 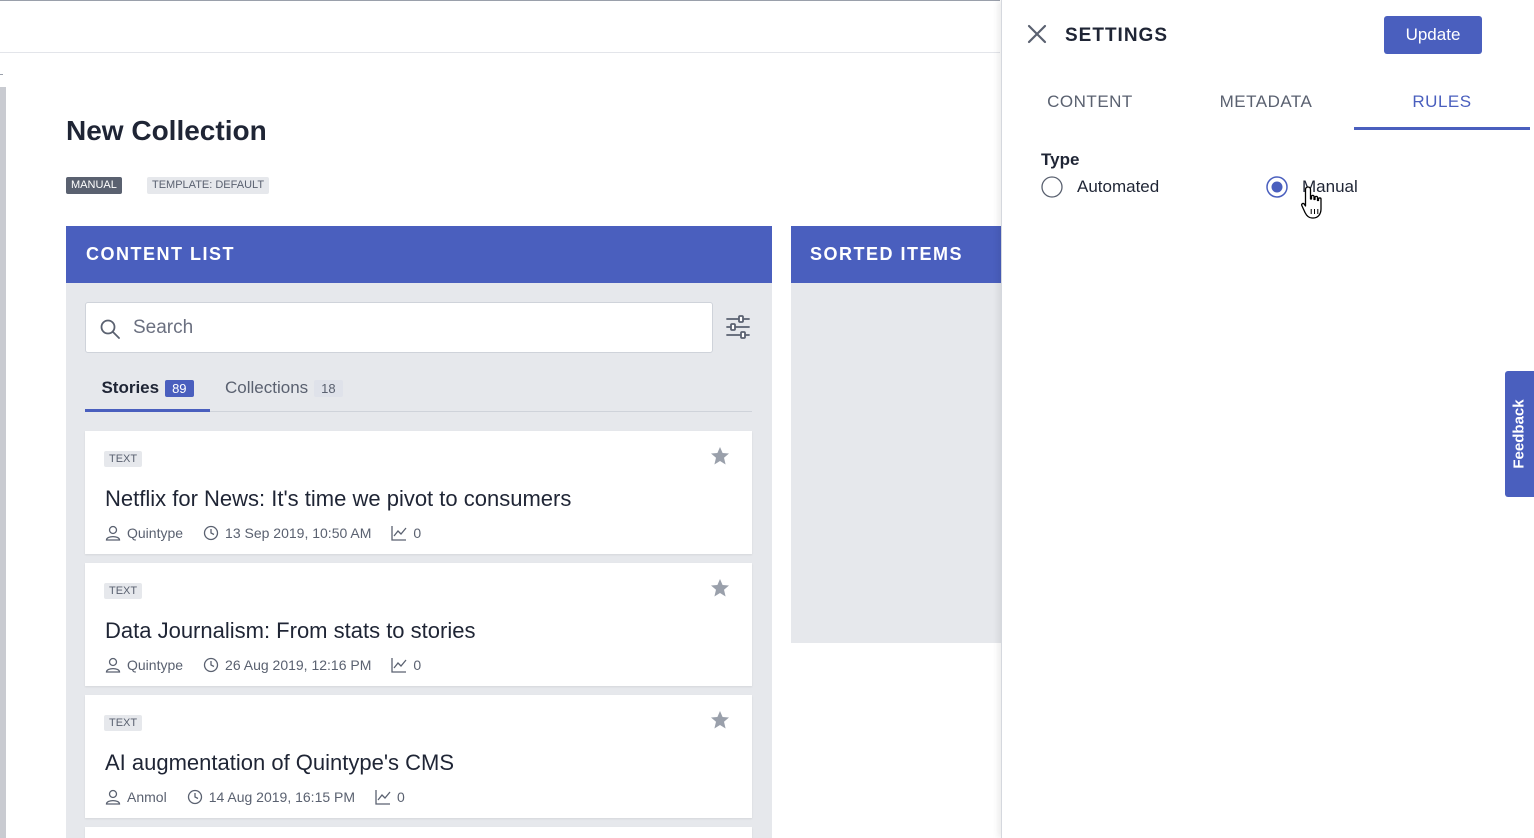 I want to click on radio-automated-label: Automated, so click(x=1118, y=186).